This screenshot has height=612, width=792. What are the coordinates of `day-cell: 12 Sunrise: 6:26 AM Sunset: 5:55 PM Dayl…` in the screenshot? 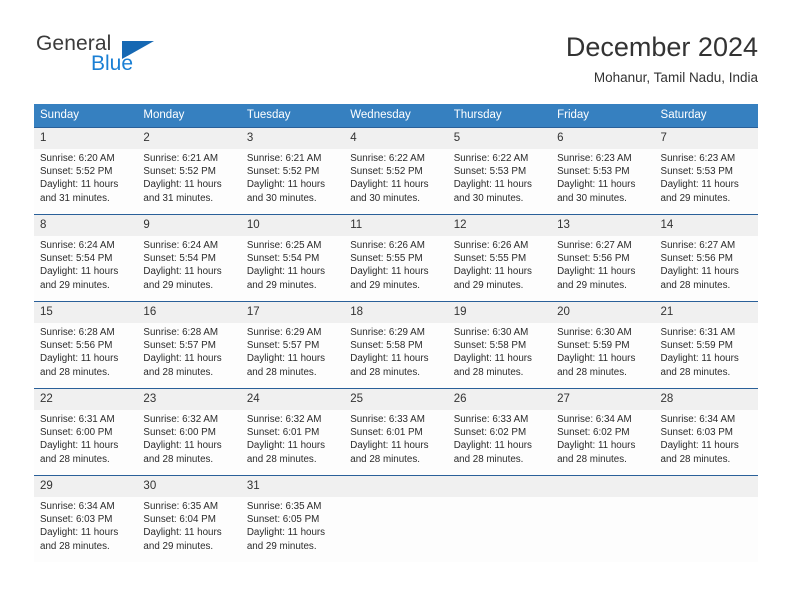 It's located at (499, 258).